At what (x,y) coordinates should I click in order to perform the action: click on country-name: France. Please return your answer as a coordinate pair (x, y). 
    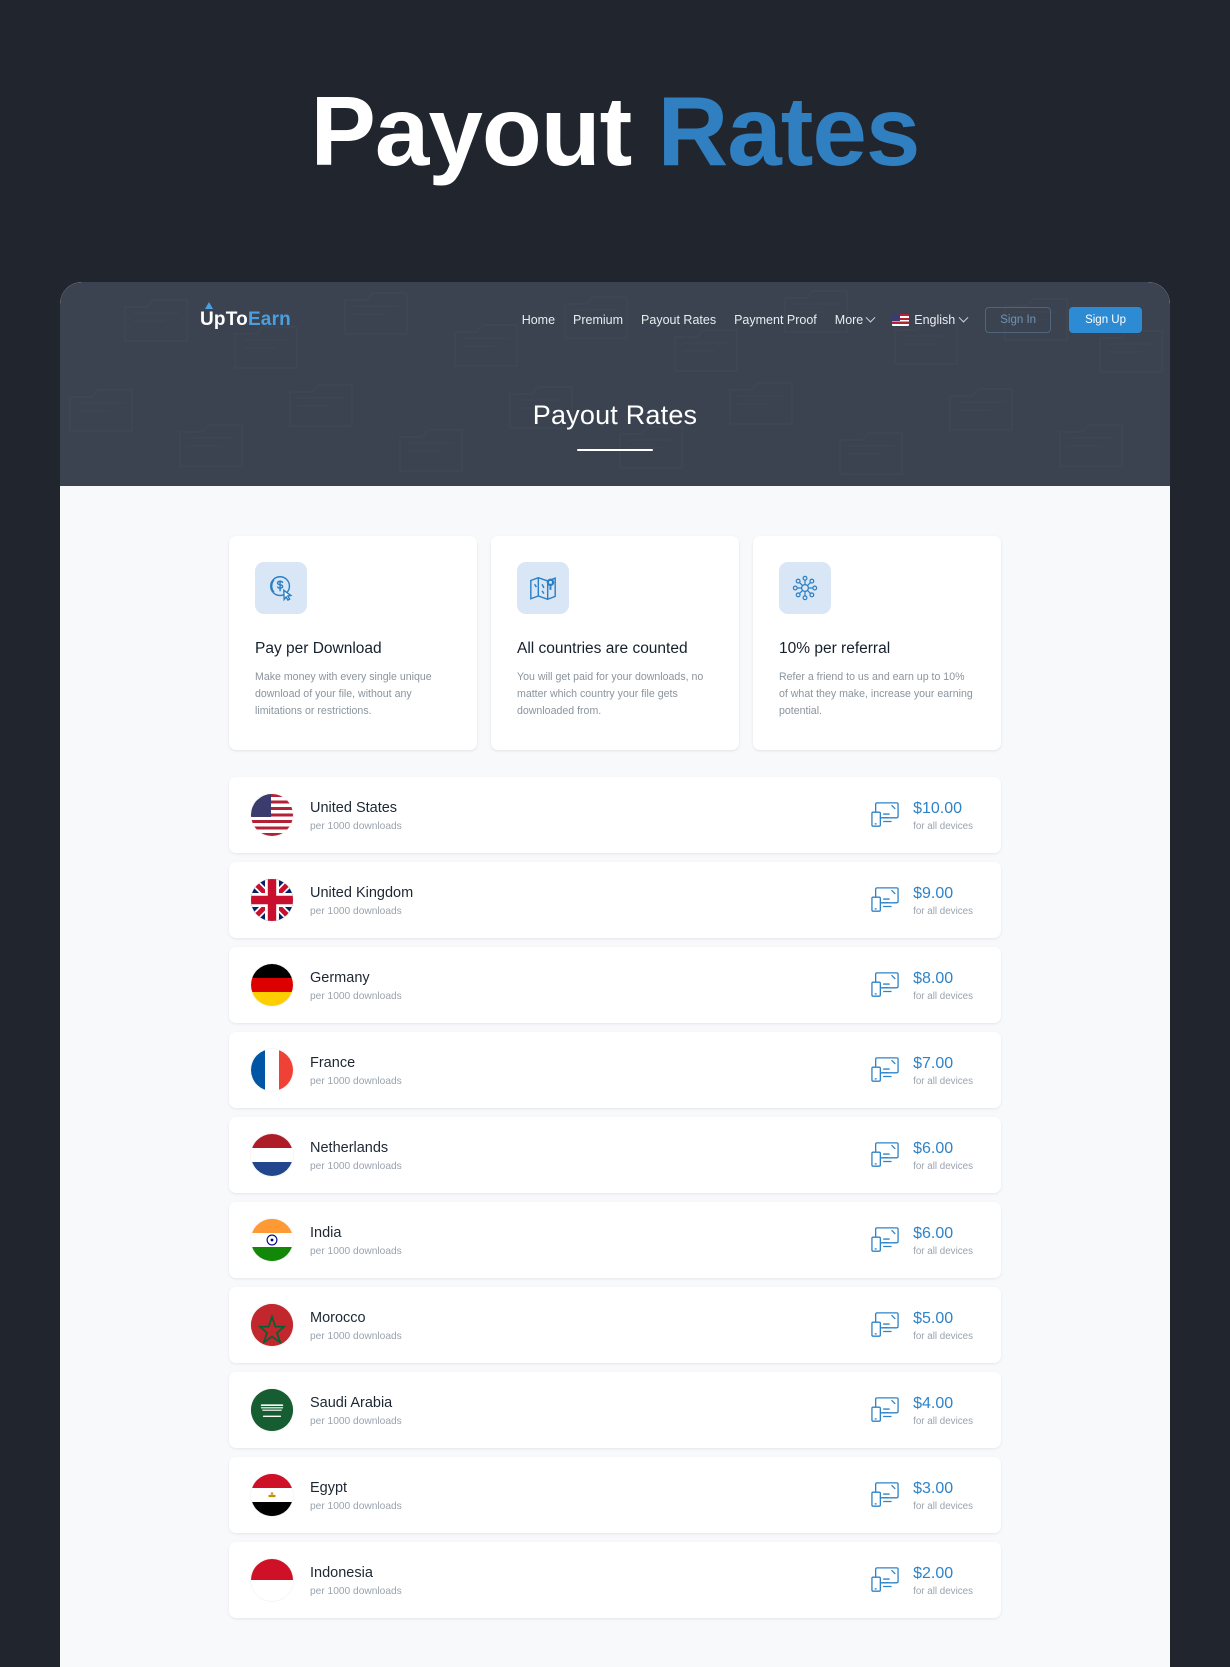
    Looking at the image, I should click on (333, 1063).